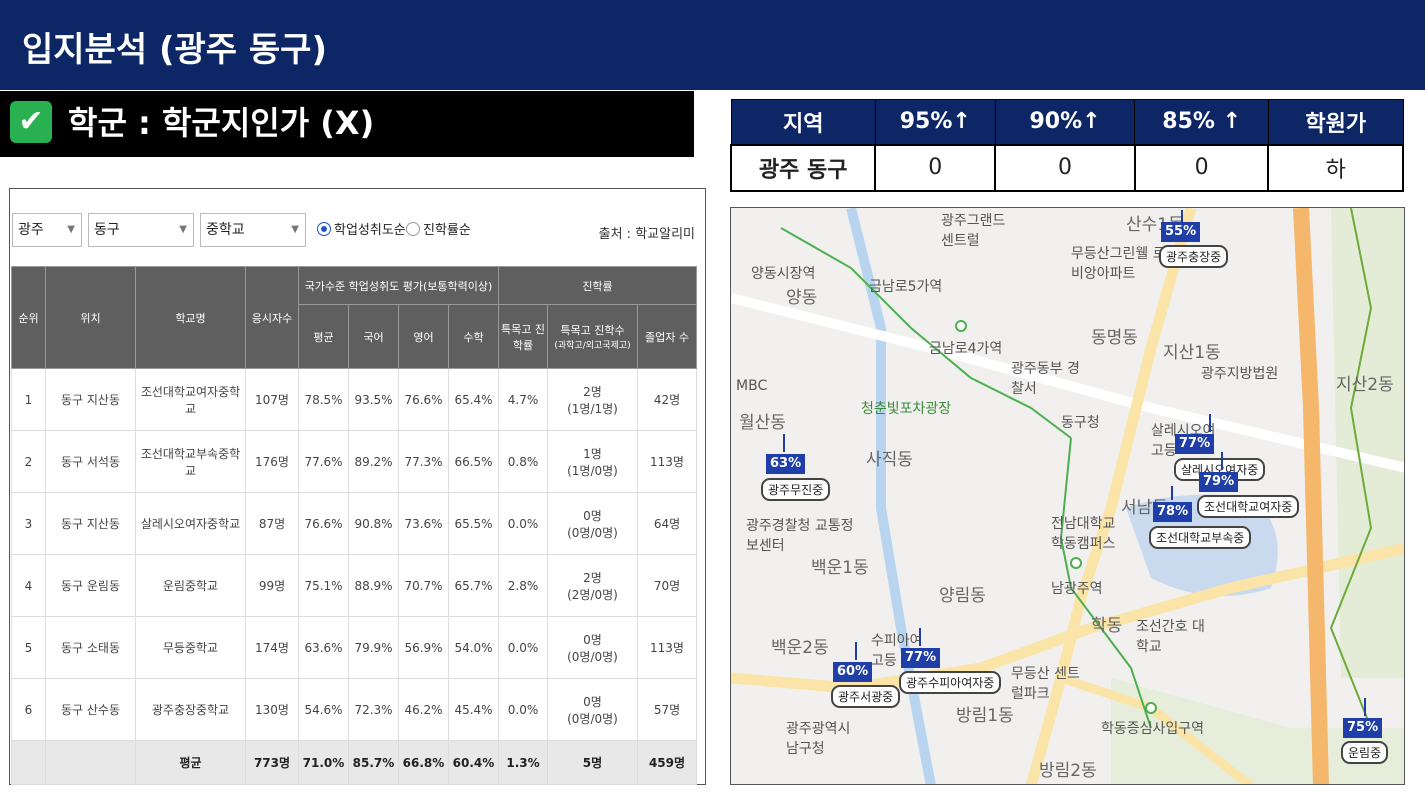 The width and height of the screenshot is (1425, 802). Describe the element at coordinates (592, 656) in the screenshot. I see `cell-count-sub: (0명/0명)` at that location.